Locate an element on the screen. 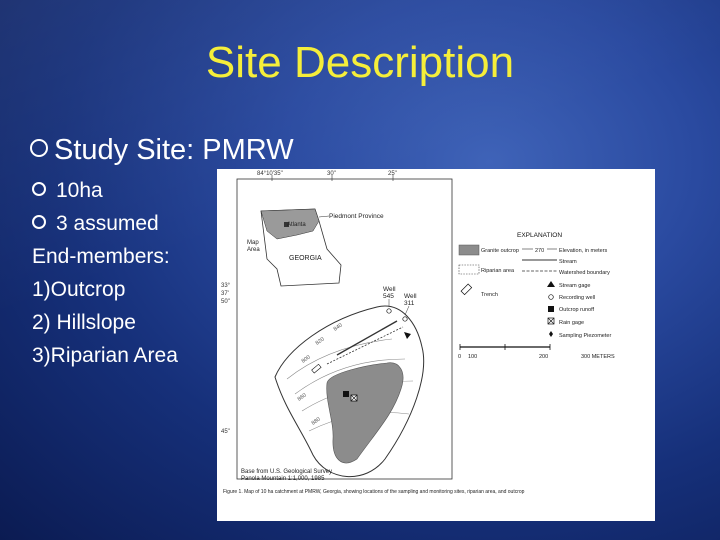  text-line: 1)Outcrop is located at coordinates (79, 289).